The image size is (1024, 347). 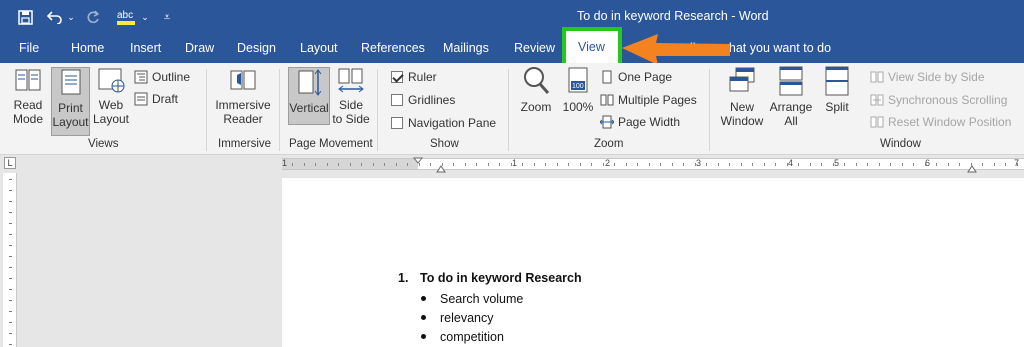 What do you see at coordinates (70, 82) in the screenshot?
I see `print-layout-icon` at bounding box center [70, 82].